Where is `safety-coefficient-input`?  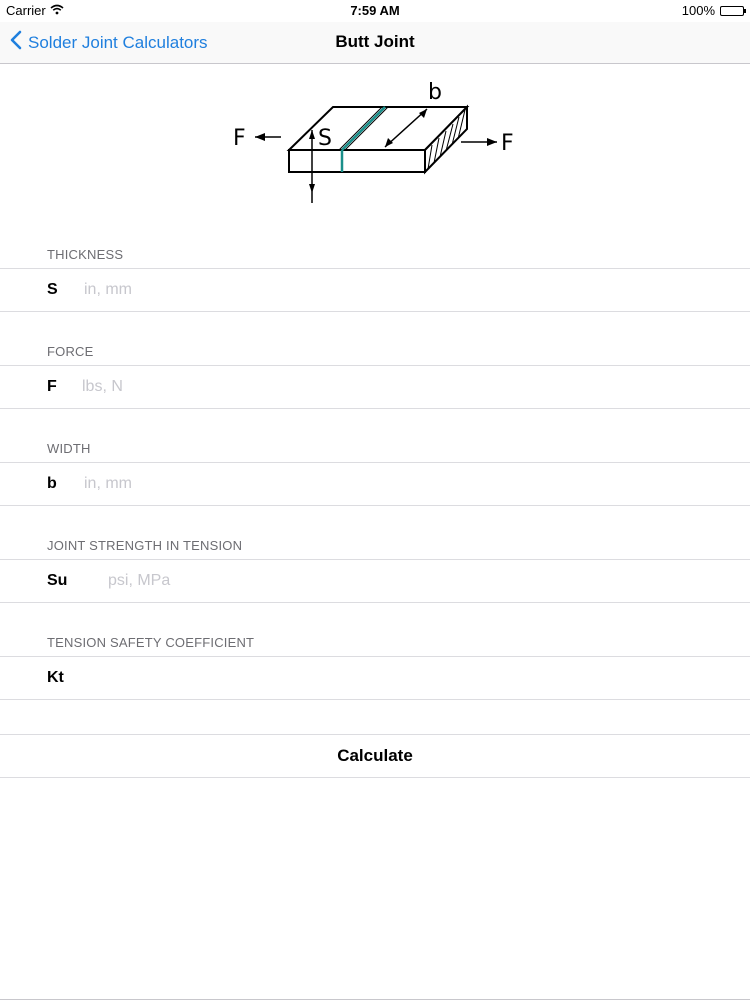 safety-coefficient-input is located at coordinates (340, 678).